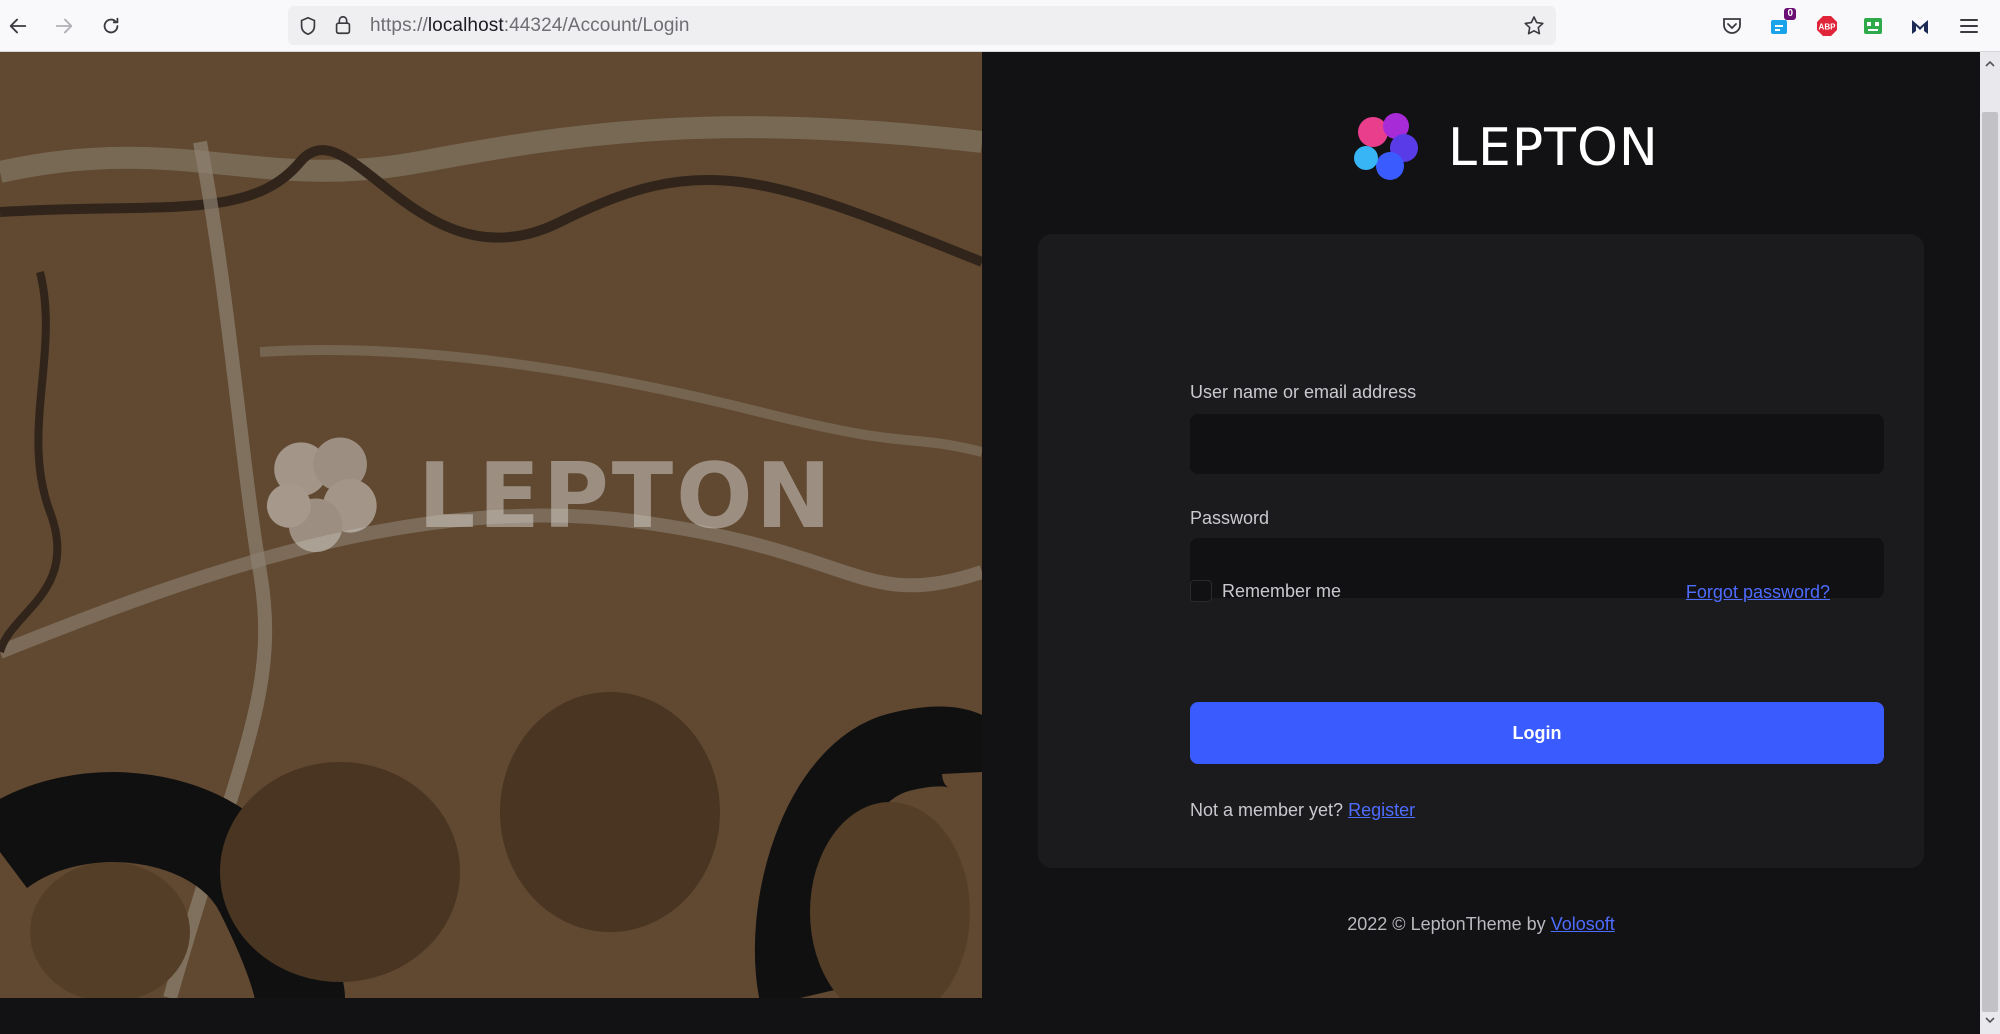  What do you see at coordinates (1920, 26) in the screenshot?
I see `malwarebytes-icon` at bounding box center [1920, 26].